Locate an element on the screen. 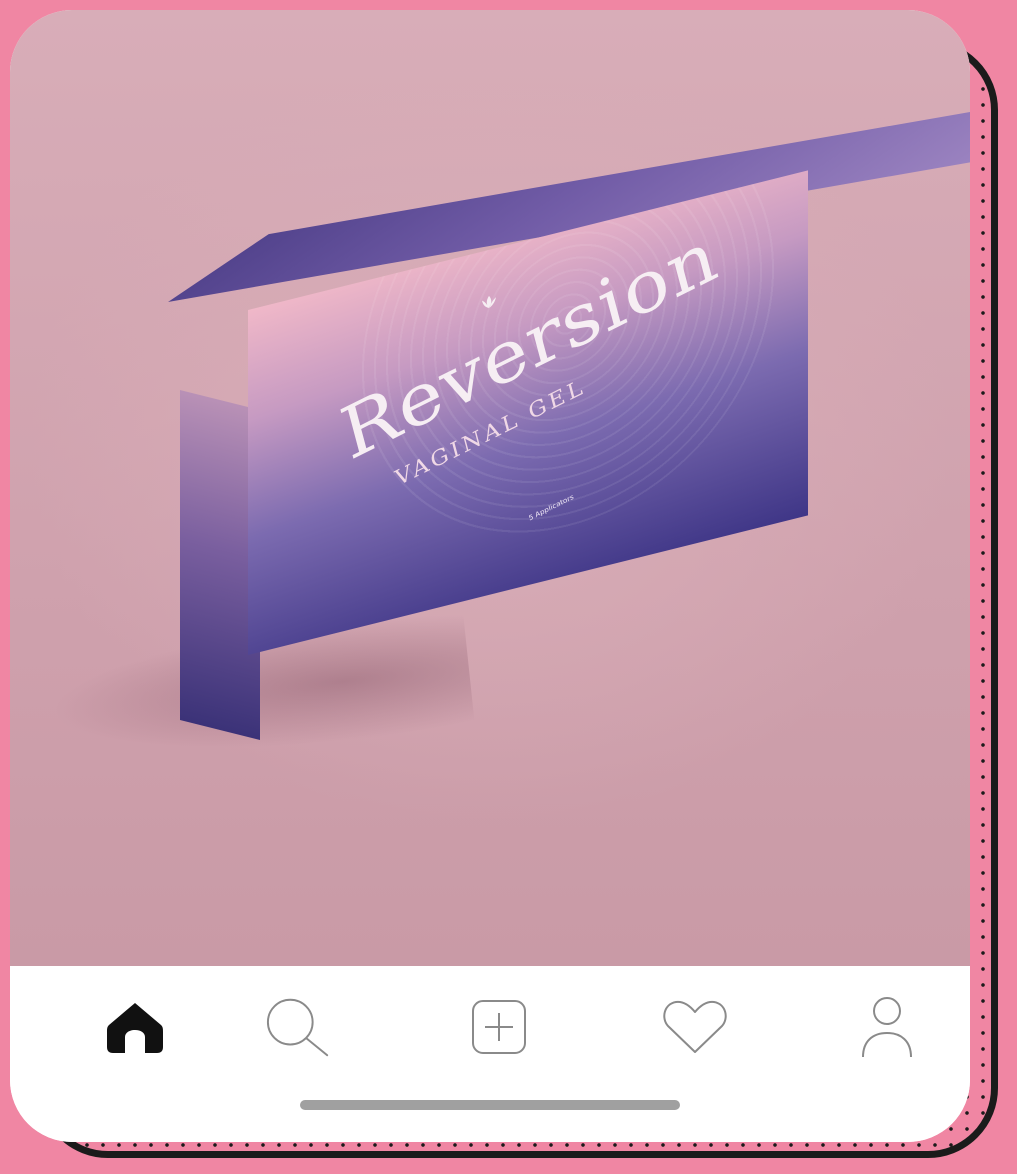  nav-search-button is located at coordinates (300, 1027).